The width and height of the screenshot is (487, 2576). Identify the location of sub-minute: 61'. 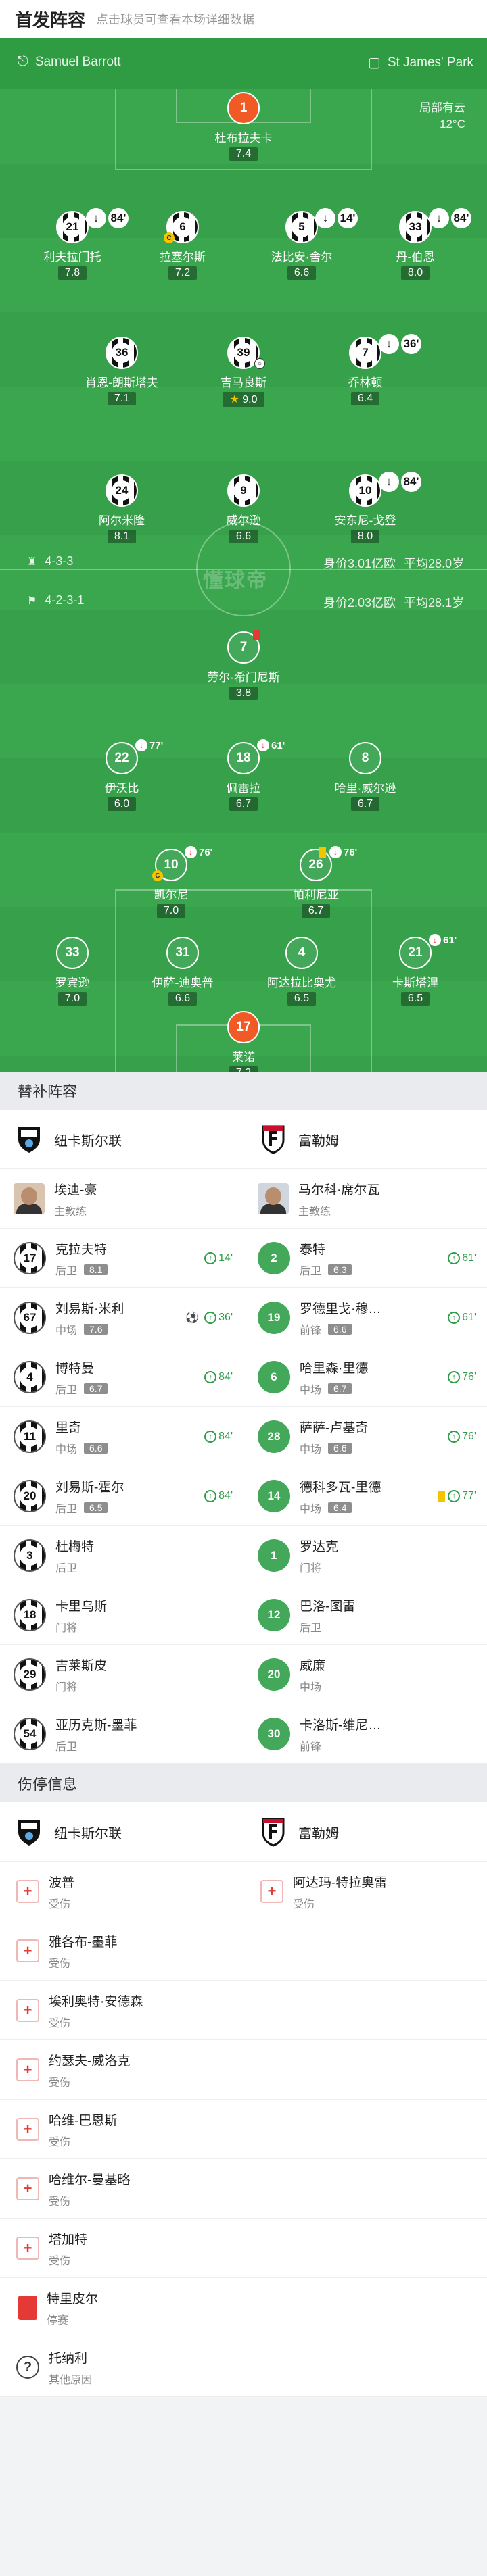
(469, 1318).